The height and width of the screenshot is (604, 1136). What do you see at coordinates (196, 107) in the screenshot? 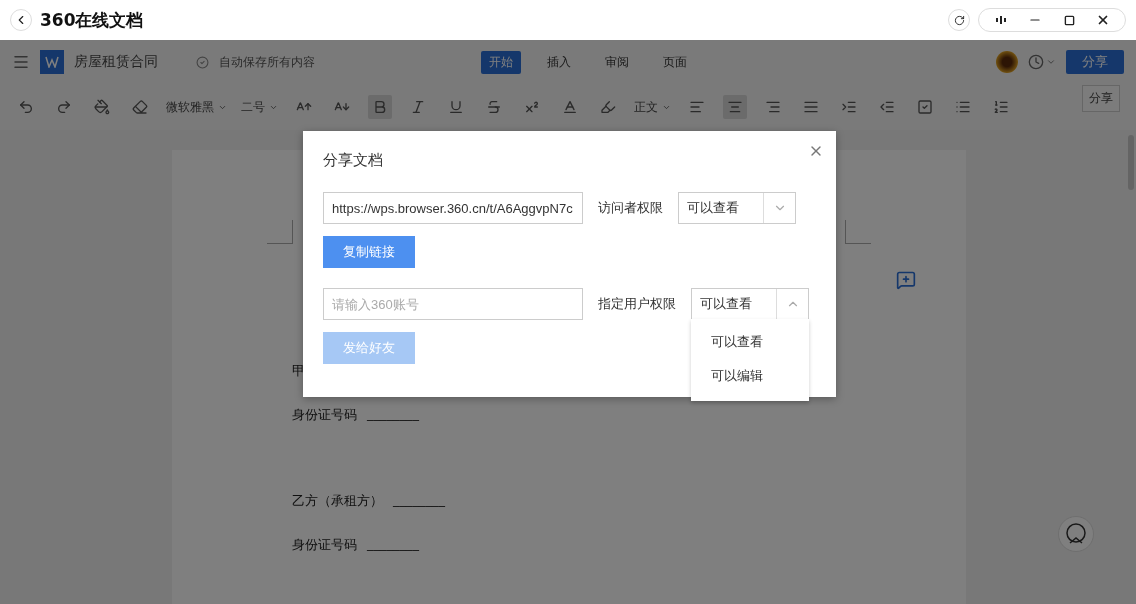
I see `font-dropdown: 微软雅黑` at bounding box center [196, 107].